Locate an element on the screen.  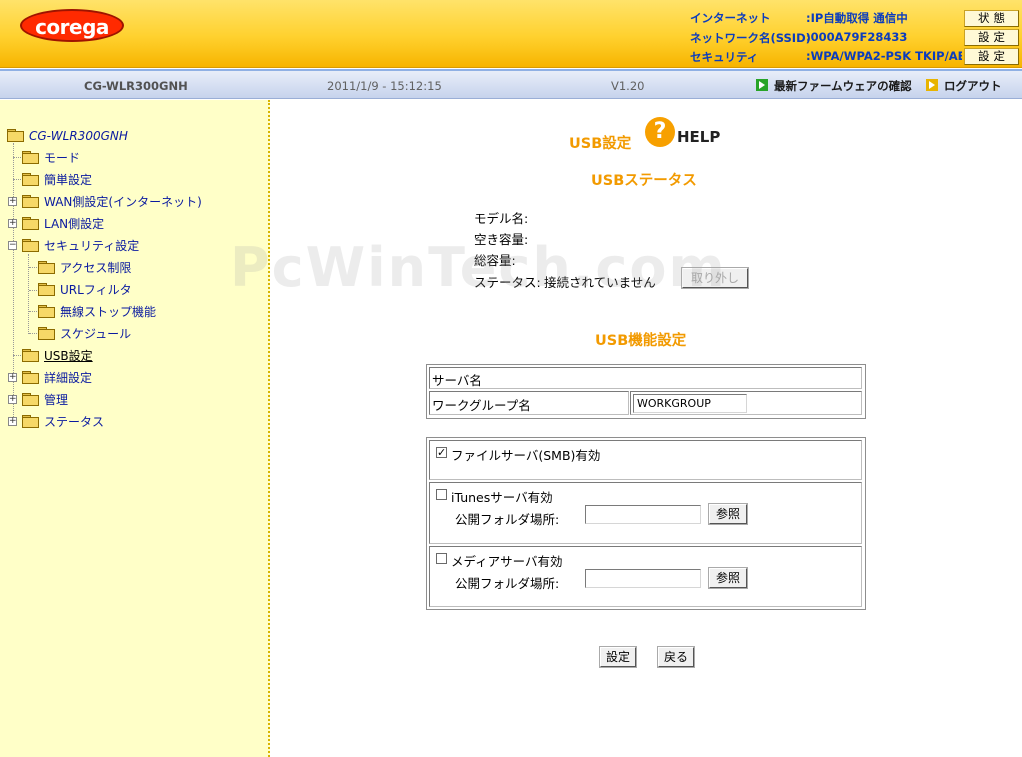
ssid-label: ネットワーク名(SSID) is located at coordinates (750, 38).